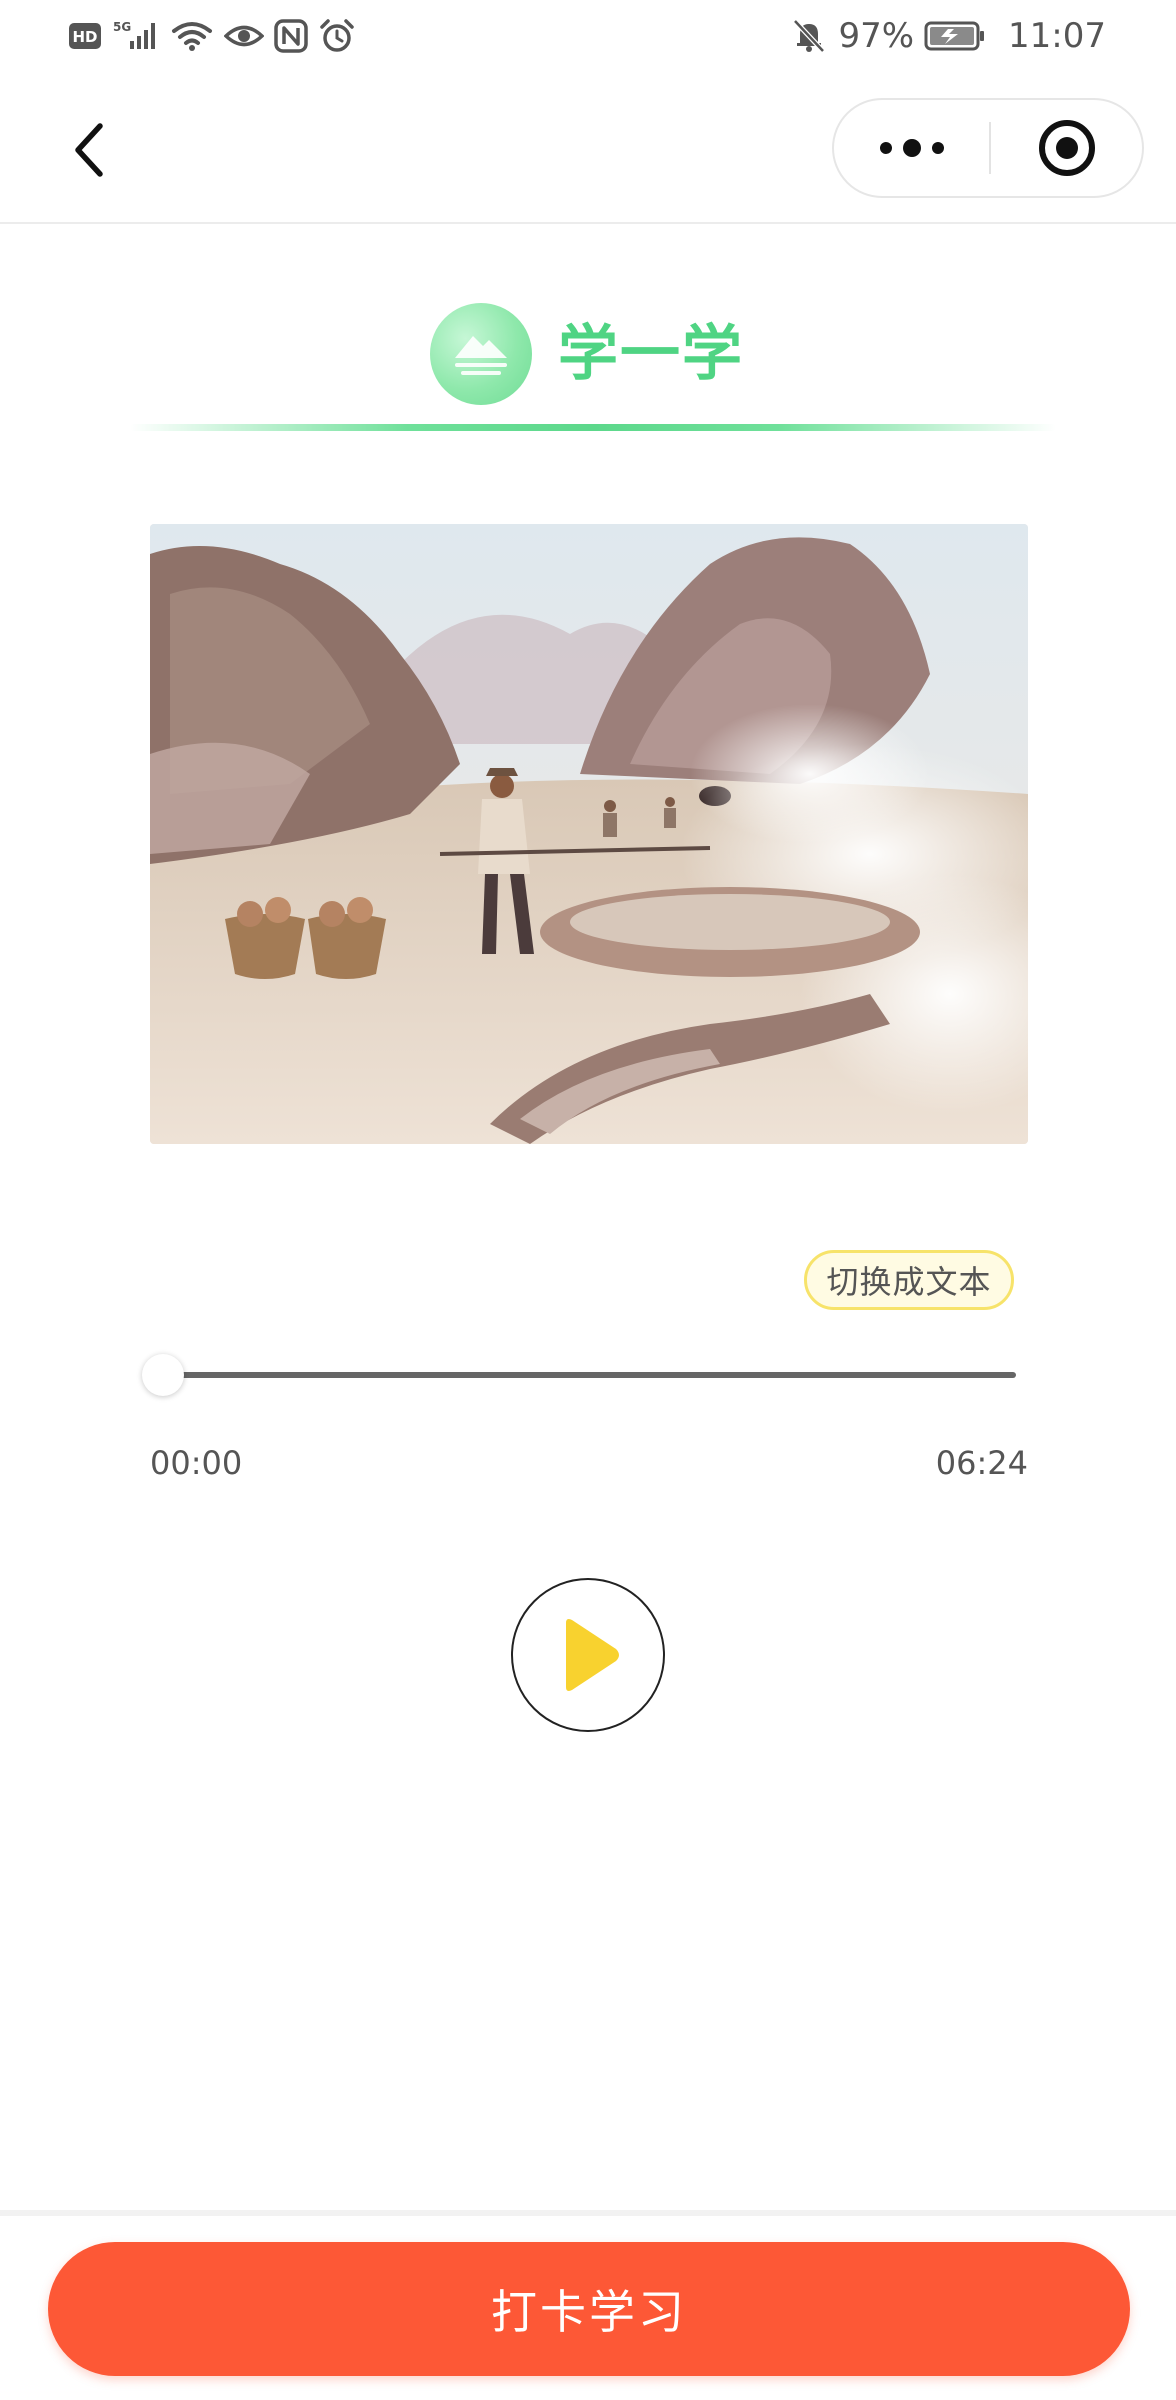  I want to click on current-time: 00:00, so click(196, 1463).